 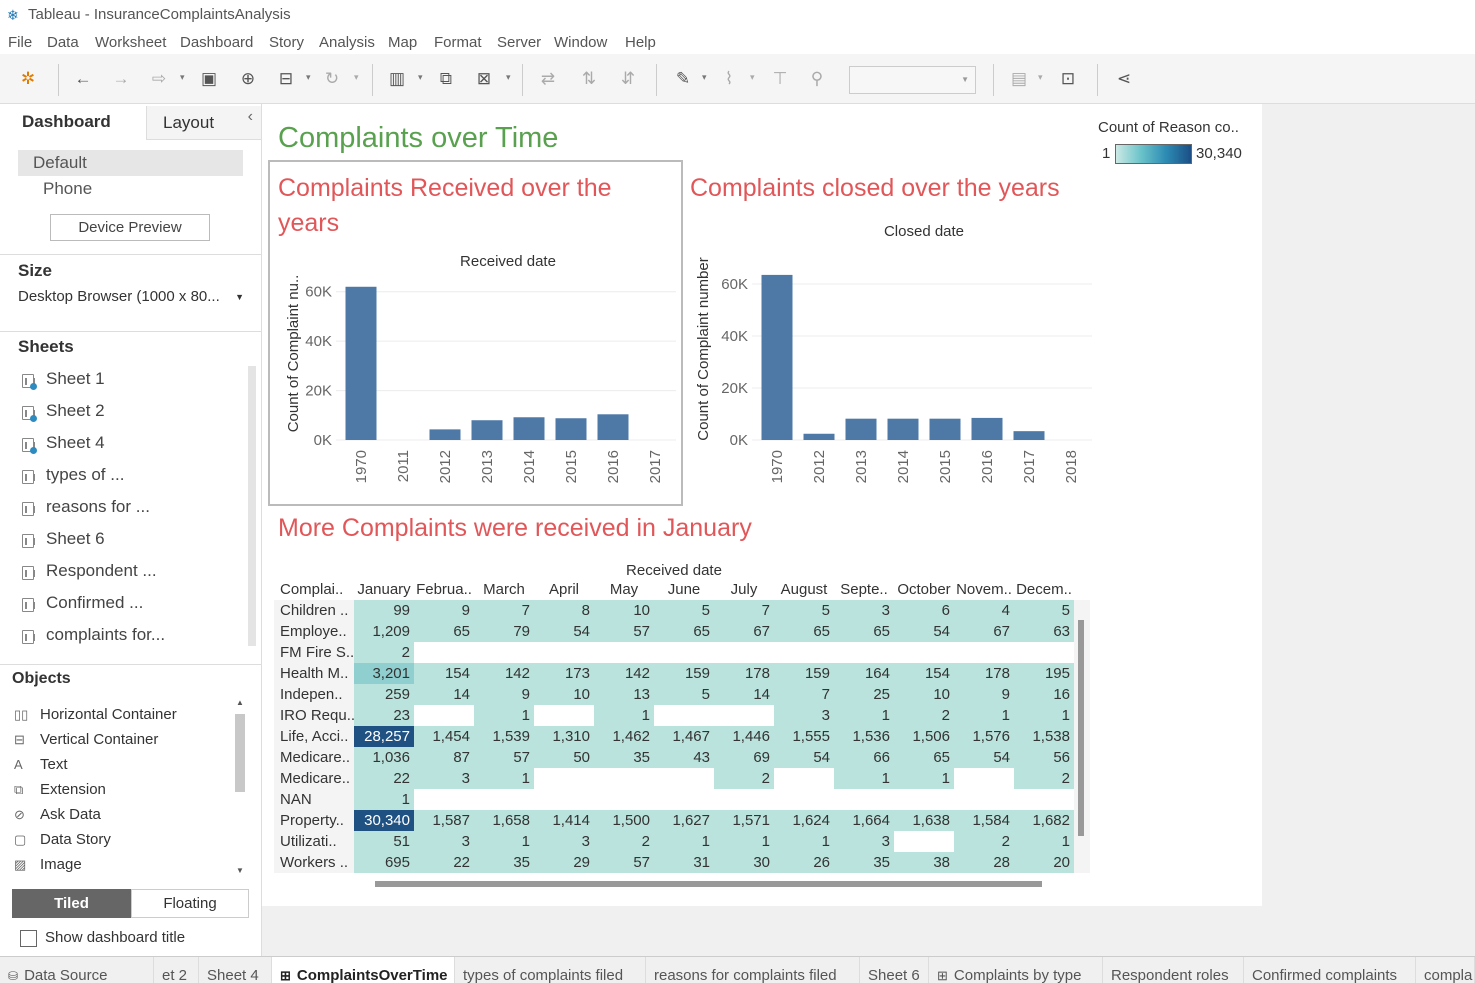 I want to click on heatmap-row-label: Workers .., so click(x=314, y=862).